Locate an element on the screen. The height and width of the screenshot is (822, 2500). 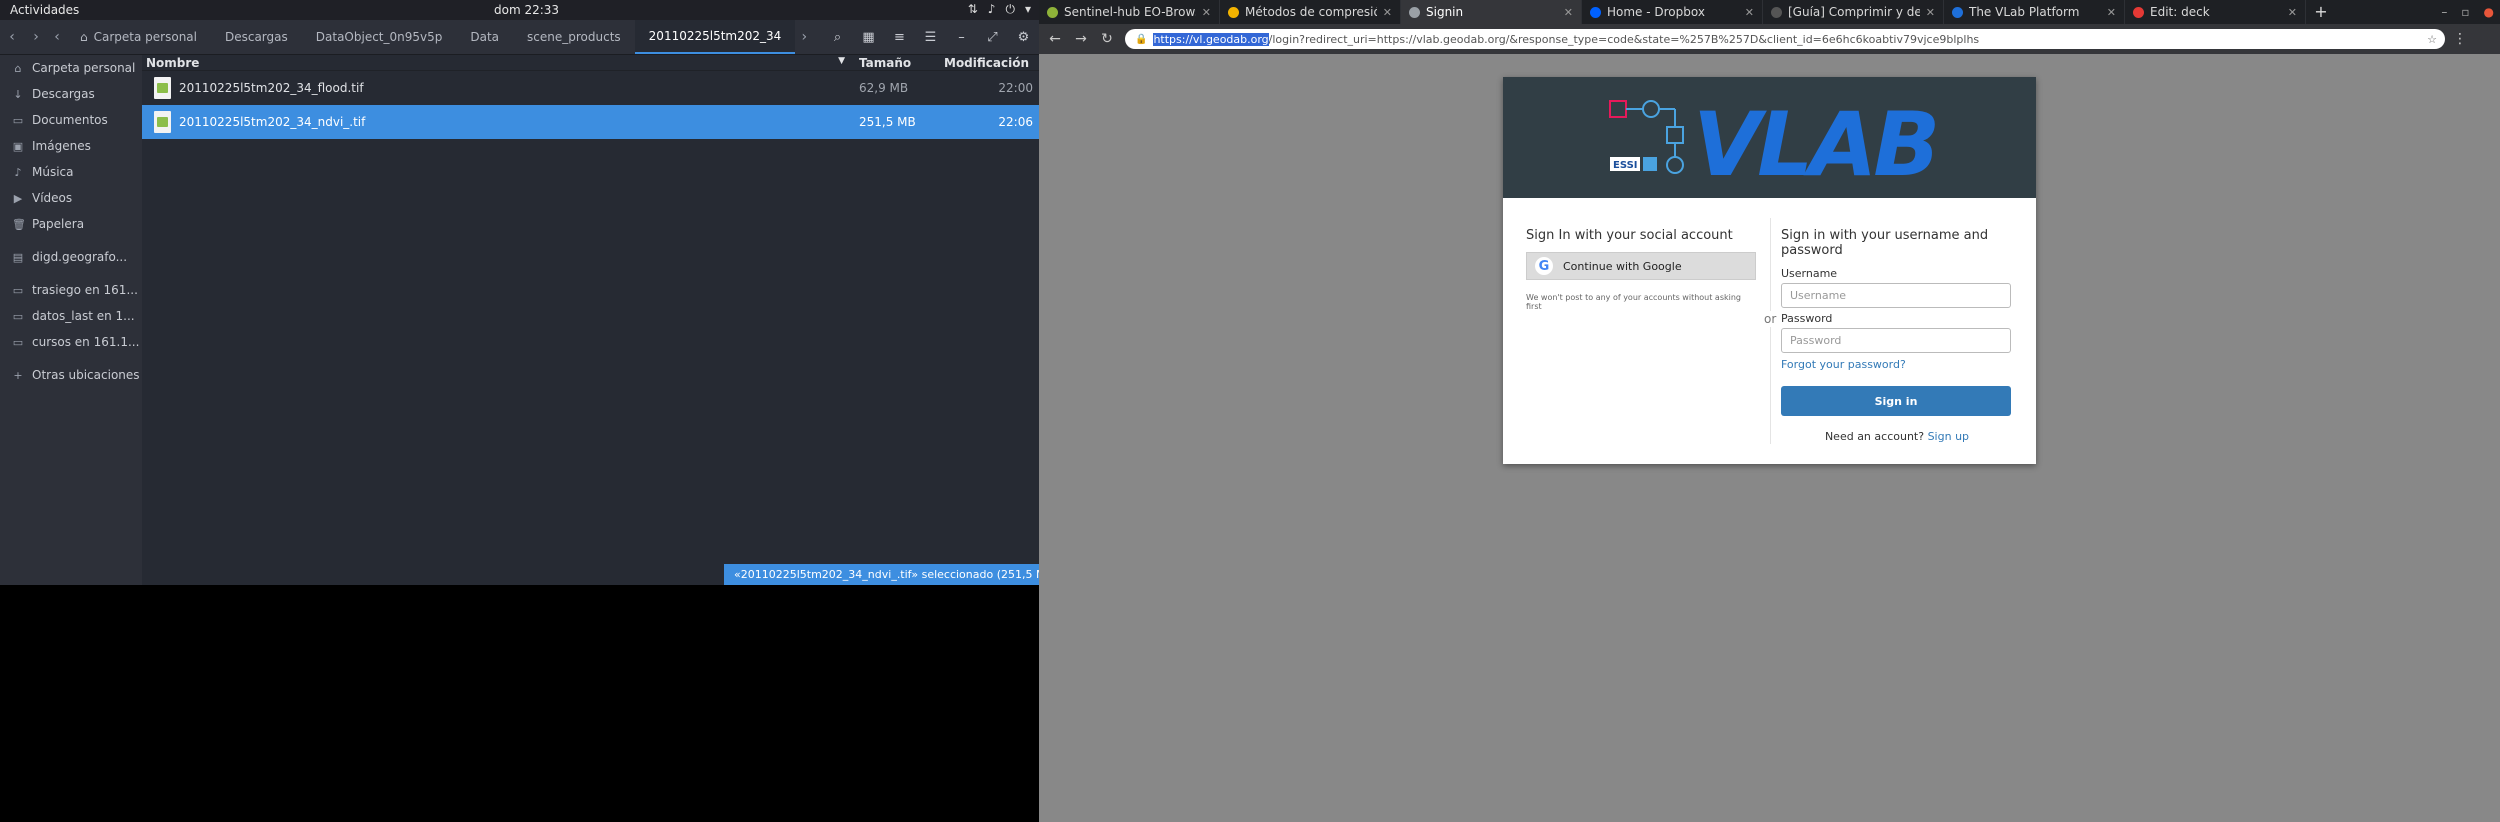
tif-file-icon is located at coordinates (162, 122).